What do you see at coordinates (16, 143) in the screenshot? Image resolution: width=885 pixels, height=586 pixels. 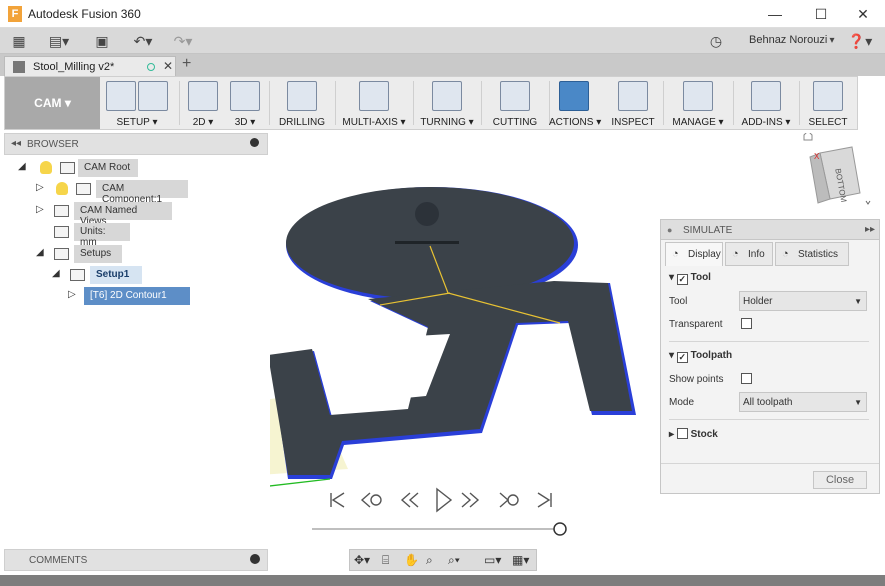 I see `collapse-browser-icon: ◂◂` at bounding box center [16, 143].